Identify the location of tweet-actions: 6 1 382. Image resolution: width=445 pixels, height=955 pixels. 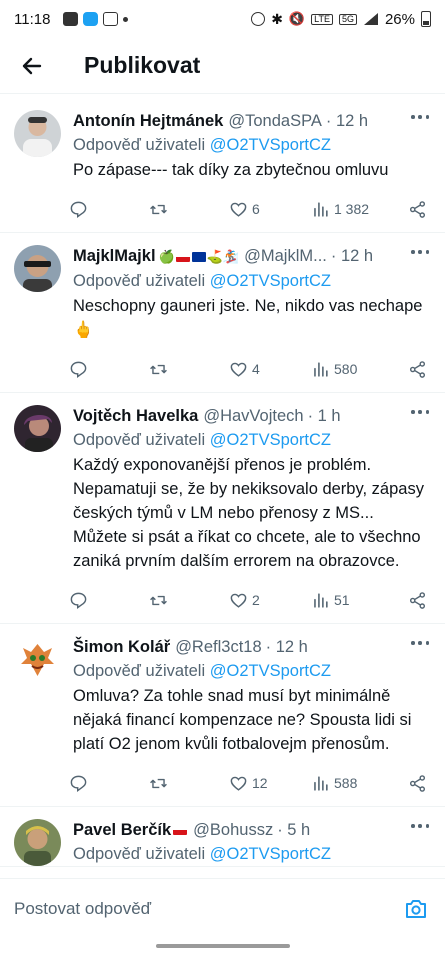
(250, 209).